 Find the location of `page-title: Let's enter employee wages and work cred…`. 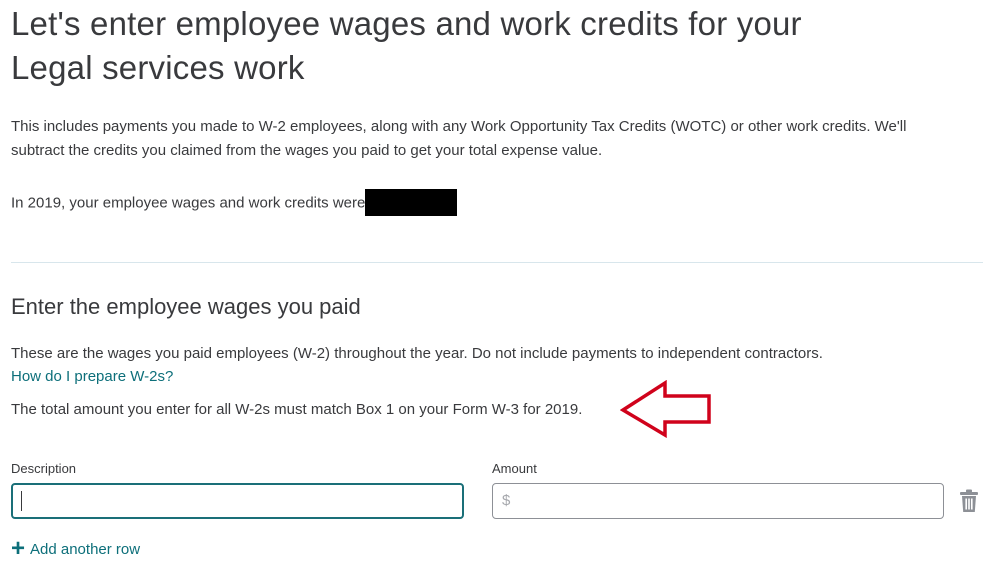

page-title: Let's enter employee wages and work cred… is located at coordinates (461, 46).